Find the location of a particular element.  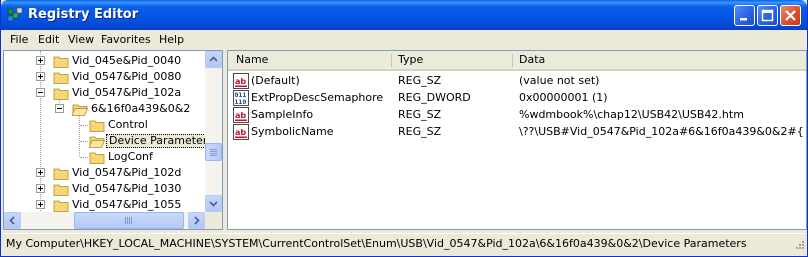

maximize-button is located at coordinates (767, 15).